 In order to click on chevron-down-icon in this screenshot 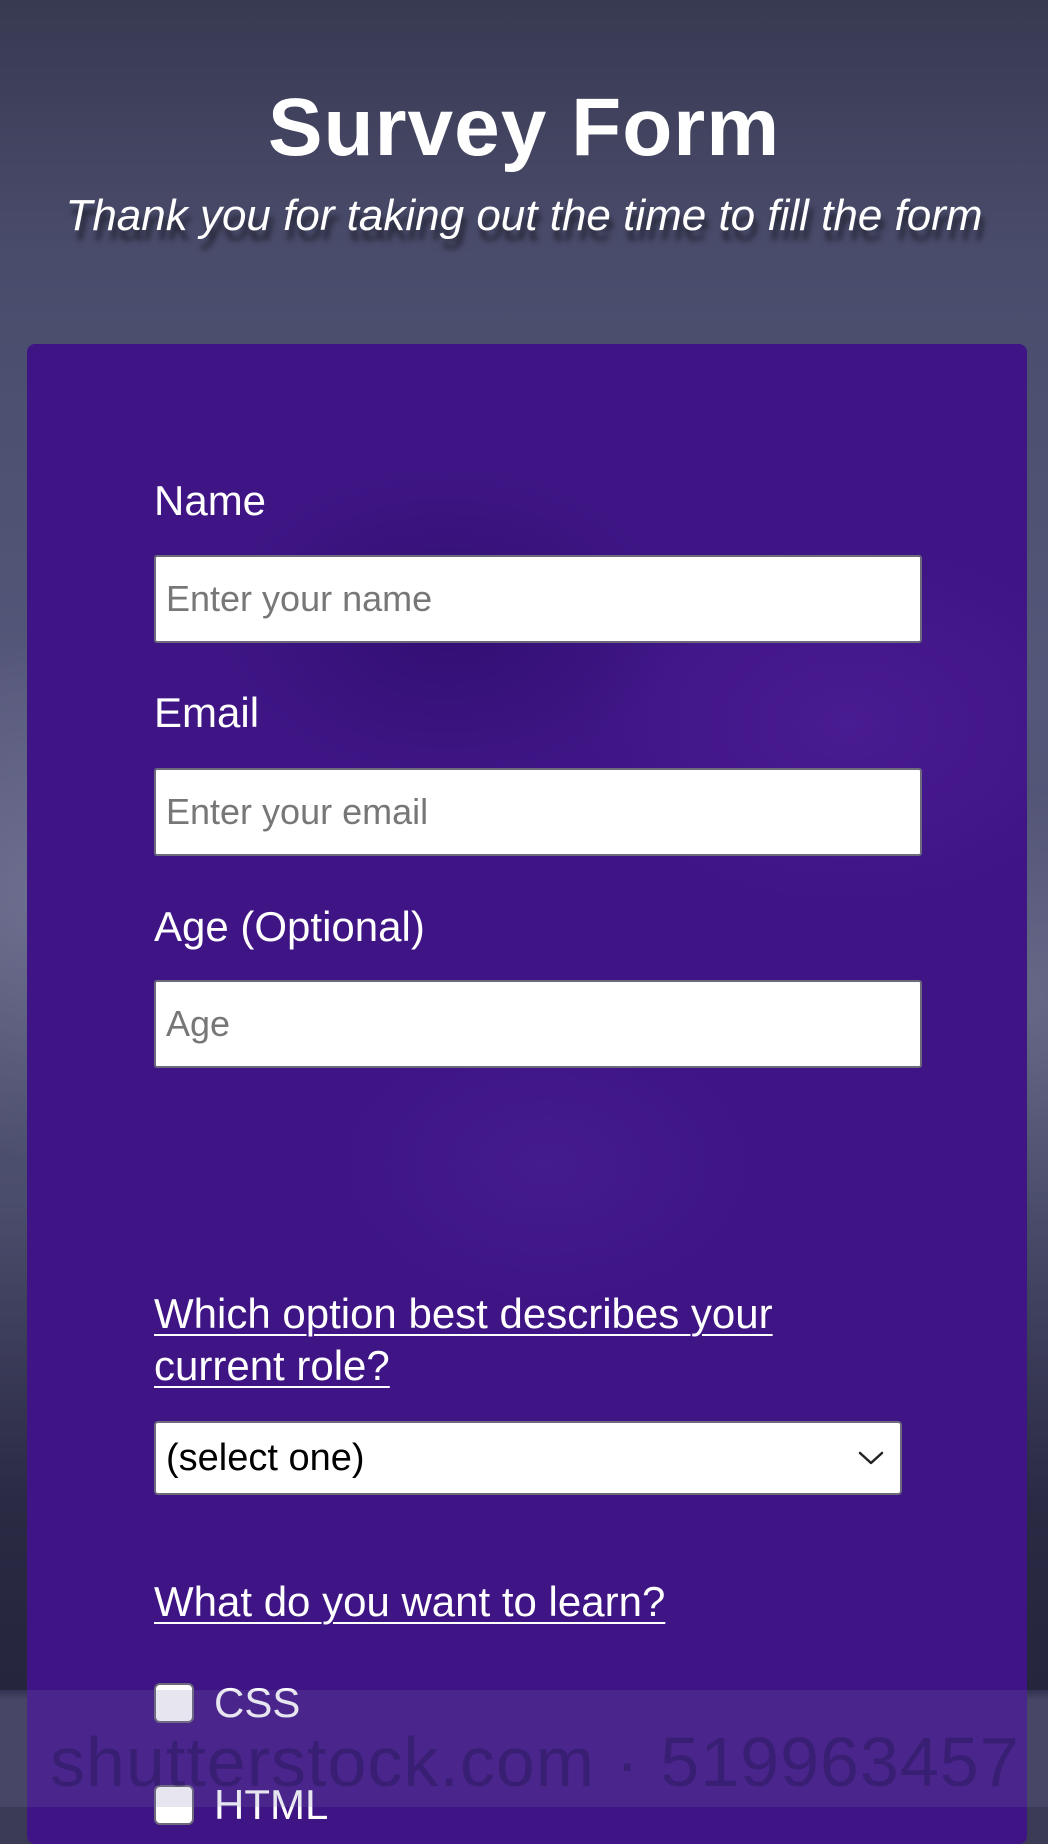, I will do `click(871, 1458)`.